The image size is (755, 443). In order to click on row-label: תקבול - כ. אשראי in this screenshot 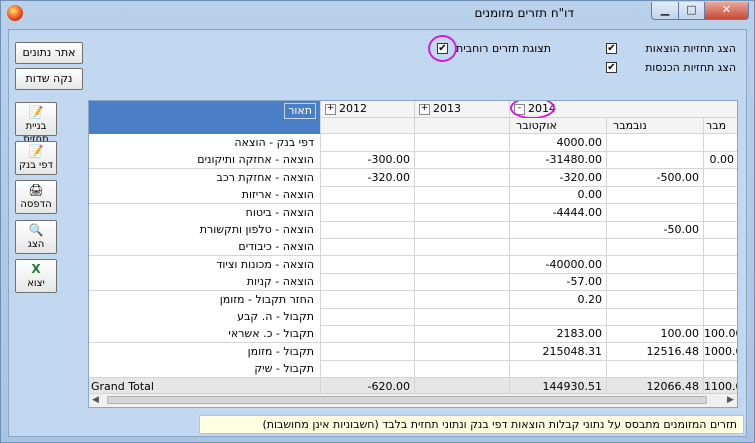, I will do `click(205, 334)`.